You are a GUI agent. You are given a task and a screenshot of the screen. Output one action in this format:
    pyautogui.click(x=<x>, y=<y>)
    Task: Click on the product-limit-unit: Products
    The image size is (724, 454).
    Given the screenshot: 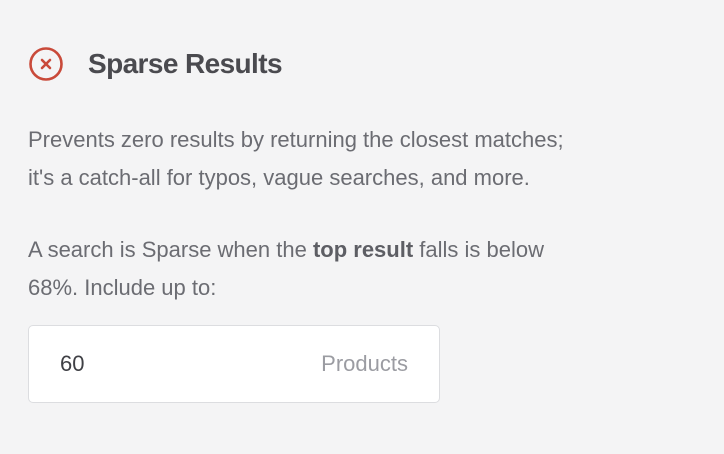 What is the action you would take?
    pyautogui.click(x=364, y=363)
    